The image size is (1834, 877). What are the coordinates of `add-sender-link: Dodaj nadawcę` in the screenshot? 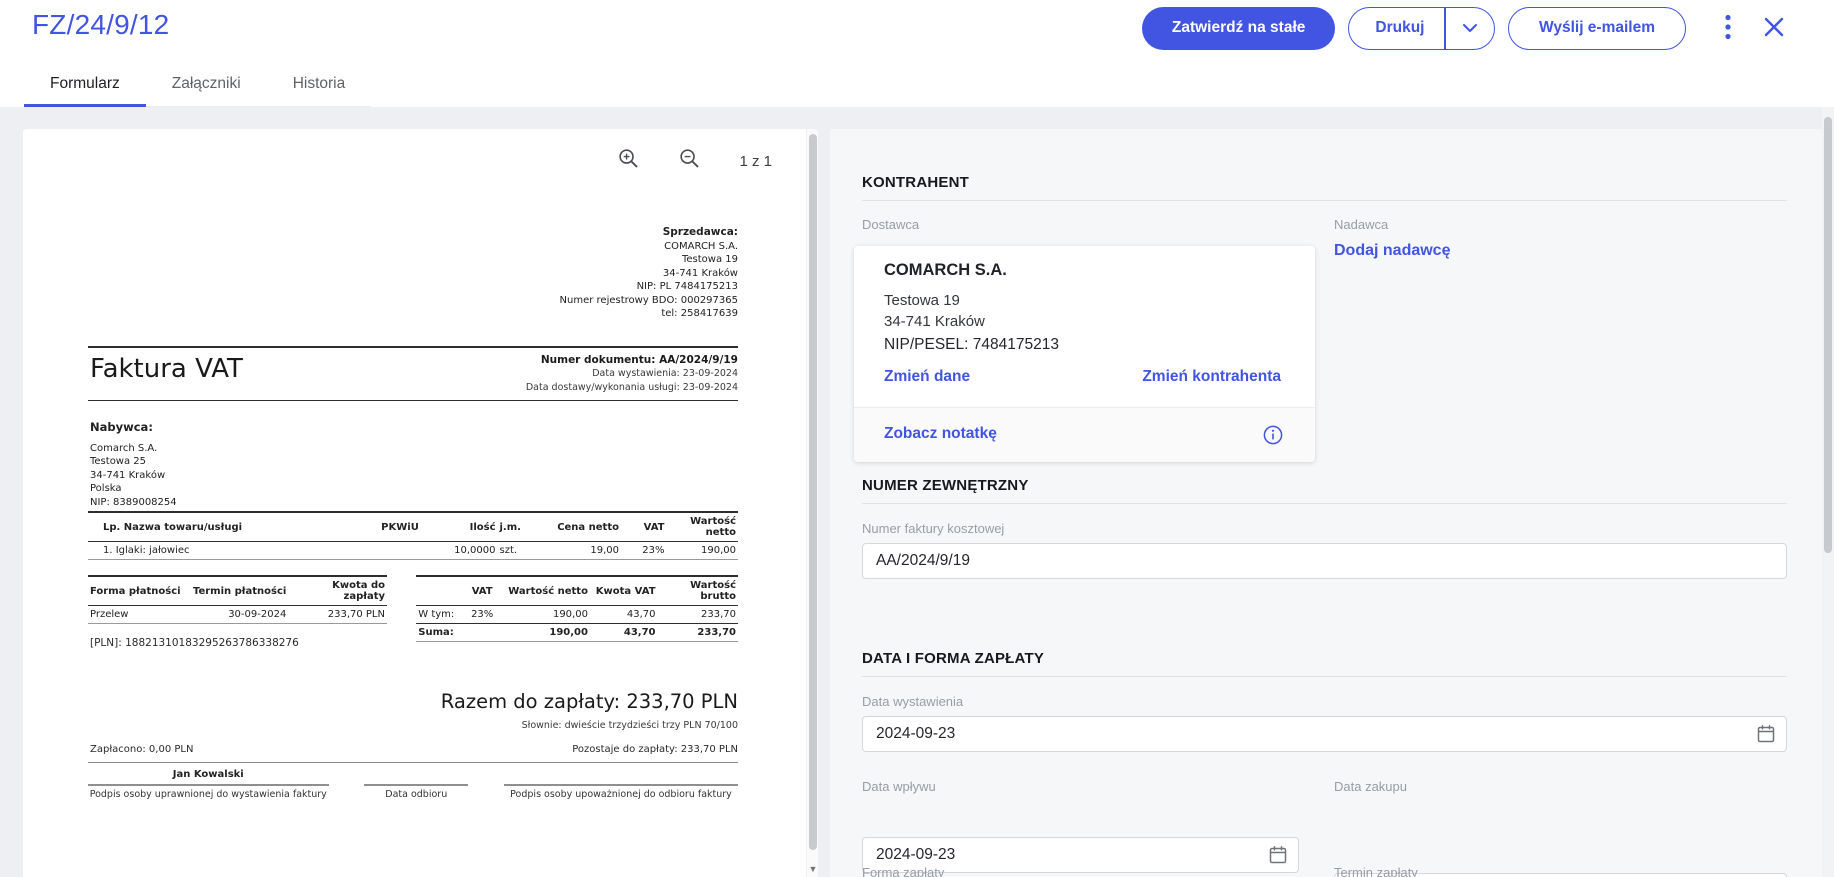 It's located at (1392, 251).